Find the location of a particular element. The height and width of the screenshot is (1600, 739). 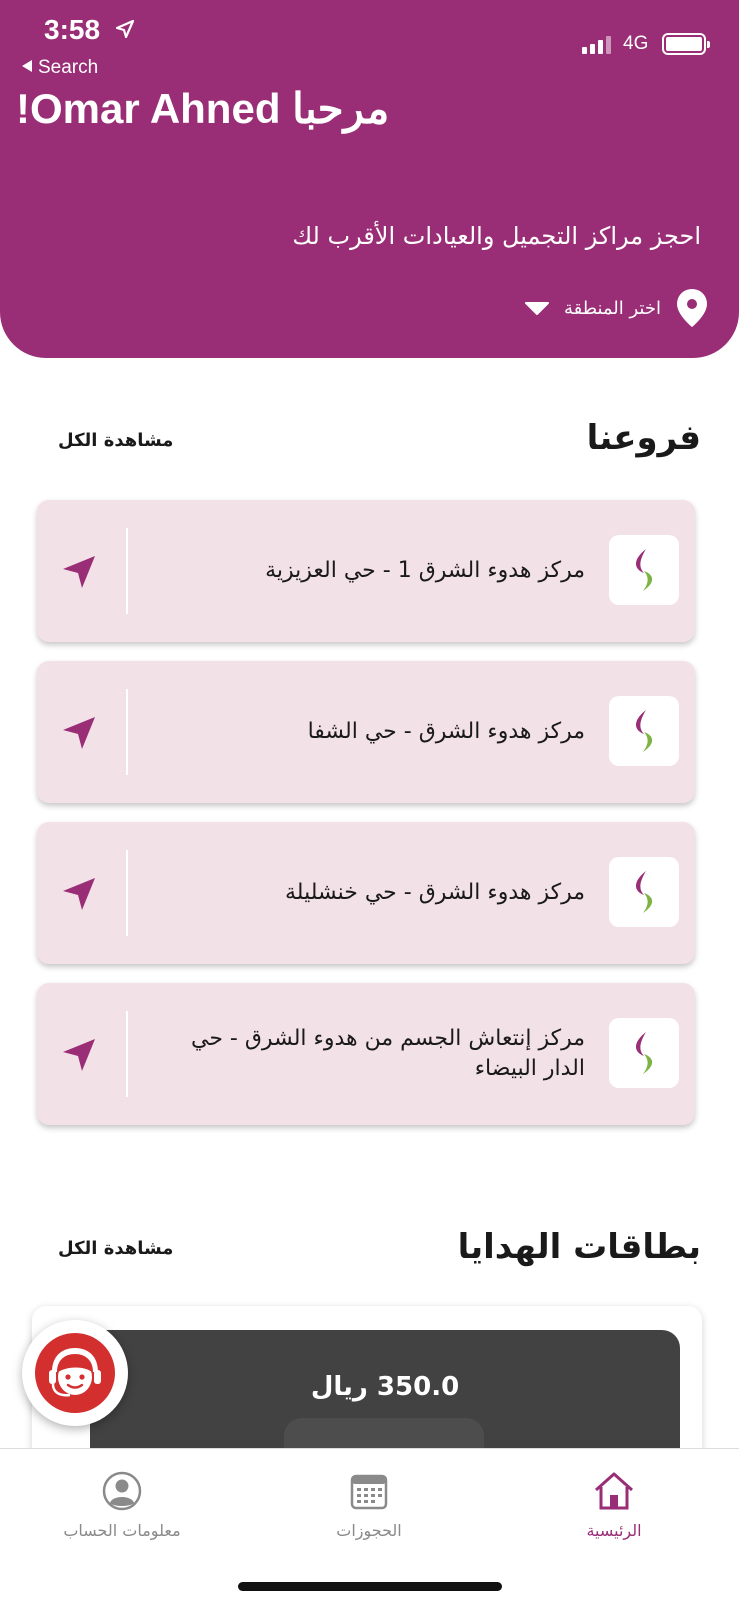

branch-card: مركز هدوء الشرق 1 - حي العزيزية is located at coordinates (366, 571).